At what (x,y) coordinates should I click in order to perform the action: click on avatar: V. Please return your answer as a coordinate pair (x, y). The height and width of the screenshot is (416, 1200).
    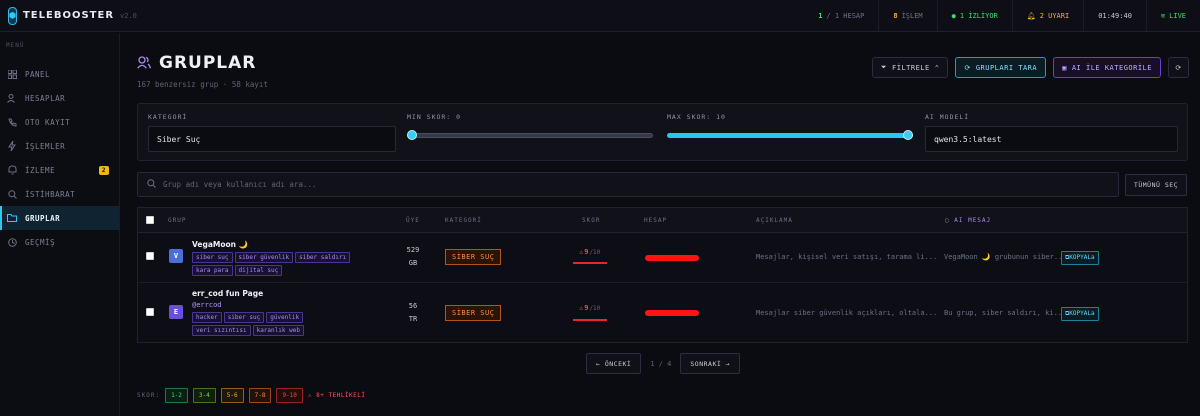
    Looking at the image, I should click on (176, 256).